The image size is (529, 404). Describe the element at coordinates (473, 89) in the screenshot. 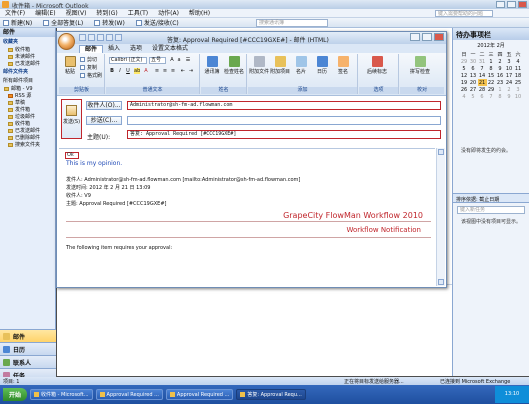

I see `calendar-day: 27` at that location.